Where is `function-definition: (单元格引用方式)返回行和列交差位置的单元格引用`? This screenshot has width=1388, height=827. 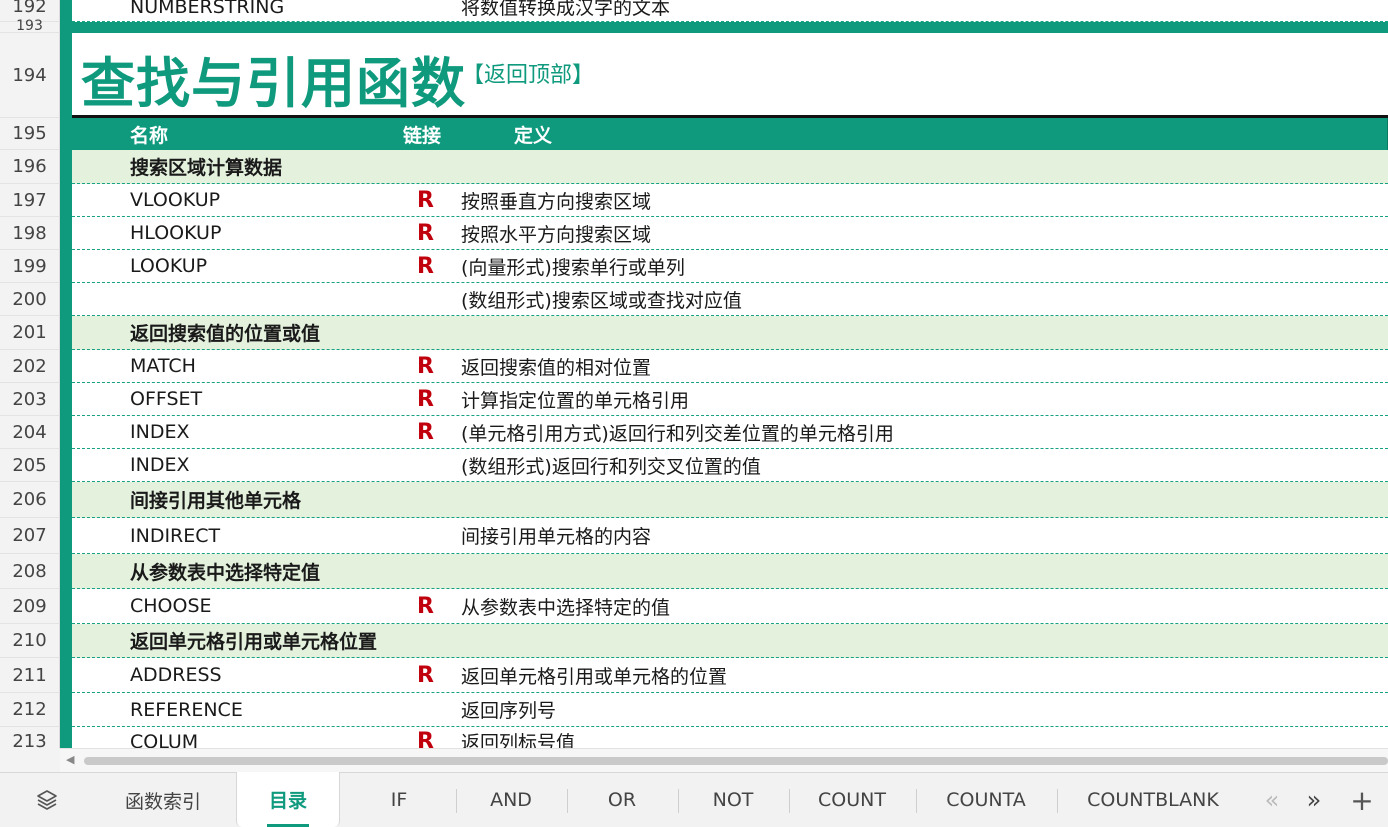 function-definition: (单元格引用方式)返回行和列交差位置的单元格引用 is located at coordinates (677, 432).